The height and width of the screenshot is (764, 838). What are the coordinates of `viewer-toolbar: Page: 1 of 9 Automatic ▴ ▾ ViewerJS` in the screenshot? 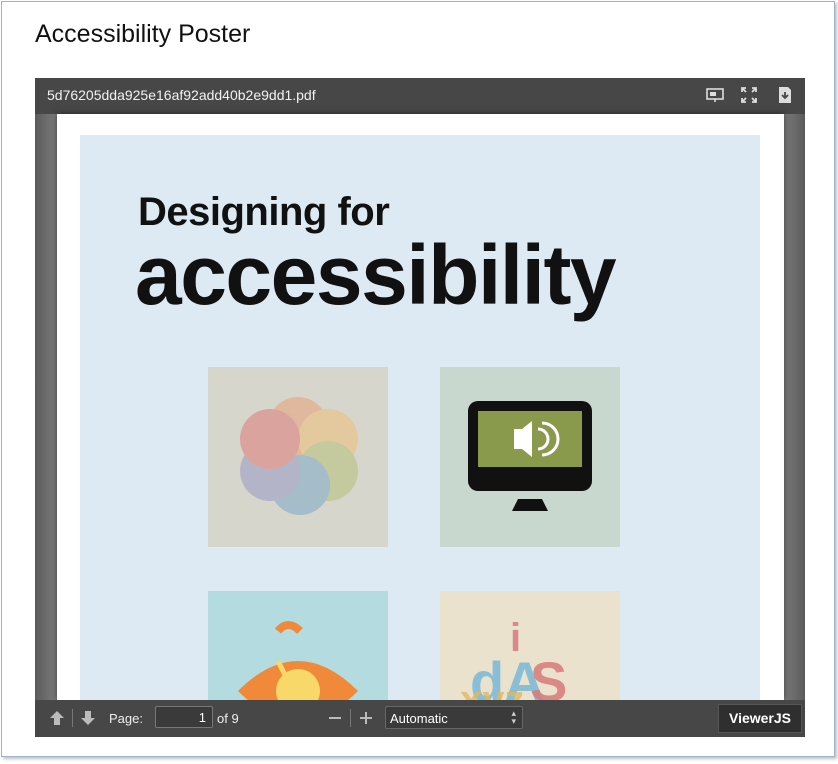 It's located at (420, 718).